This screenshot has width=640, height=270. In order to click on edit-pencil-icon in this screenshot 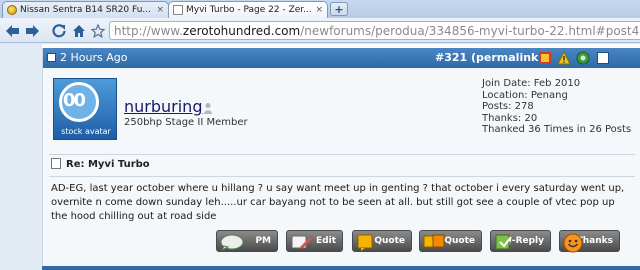, I will do `click(301, 242)`.